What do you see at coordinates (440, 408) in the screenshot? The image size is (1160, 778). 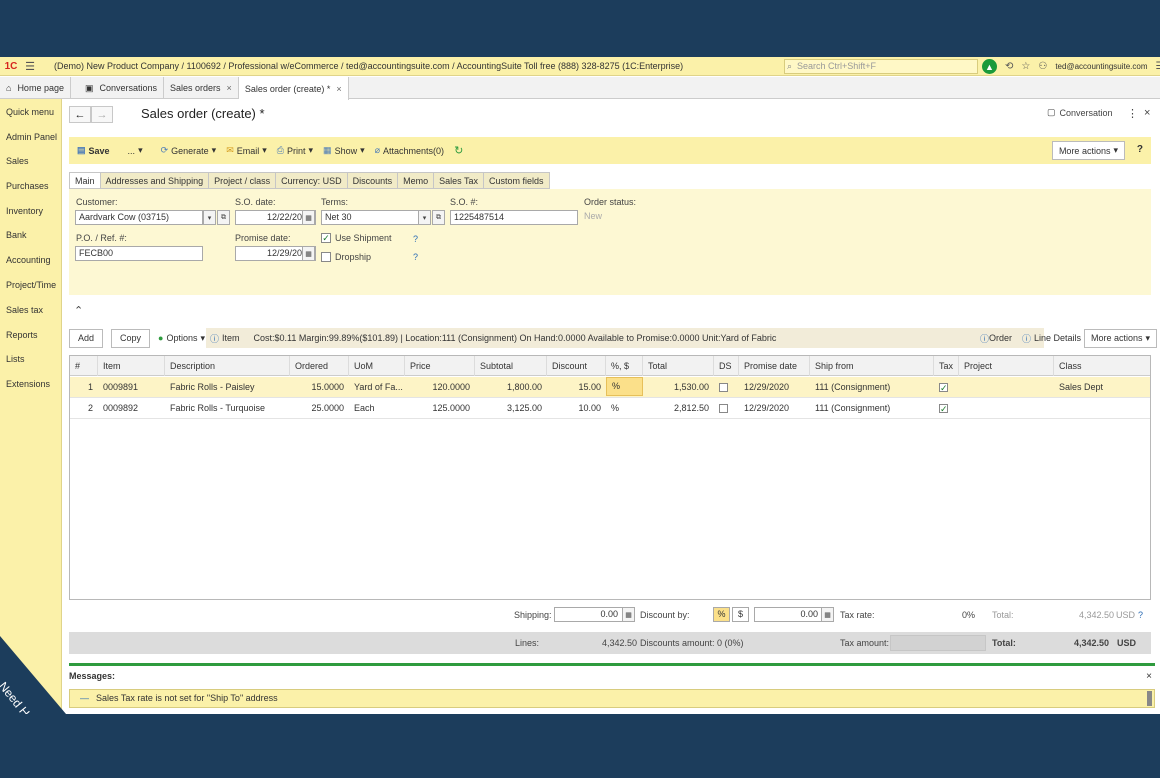 I see `cell-price: 125.0000` at bounding box center [440, 408].